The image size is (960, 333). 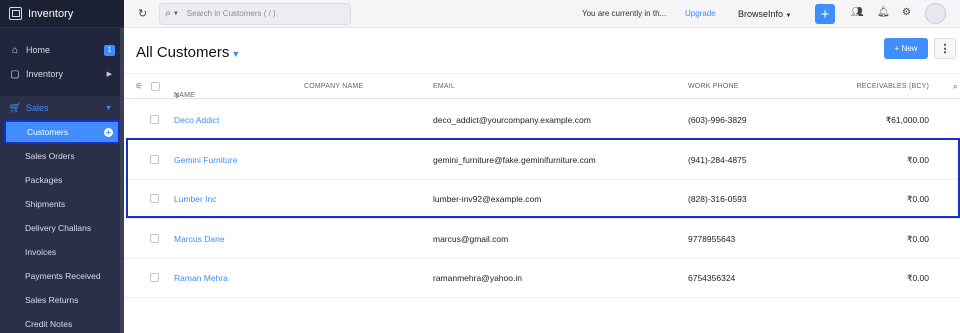 What do you see at coordinates (825, 14) in the screenshot?
I see `quick-create-button: +` at bounding box center [825, 14].